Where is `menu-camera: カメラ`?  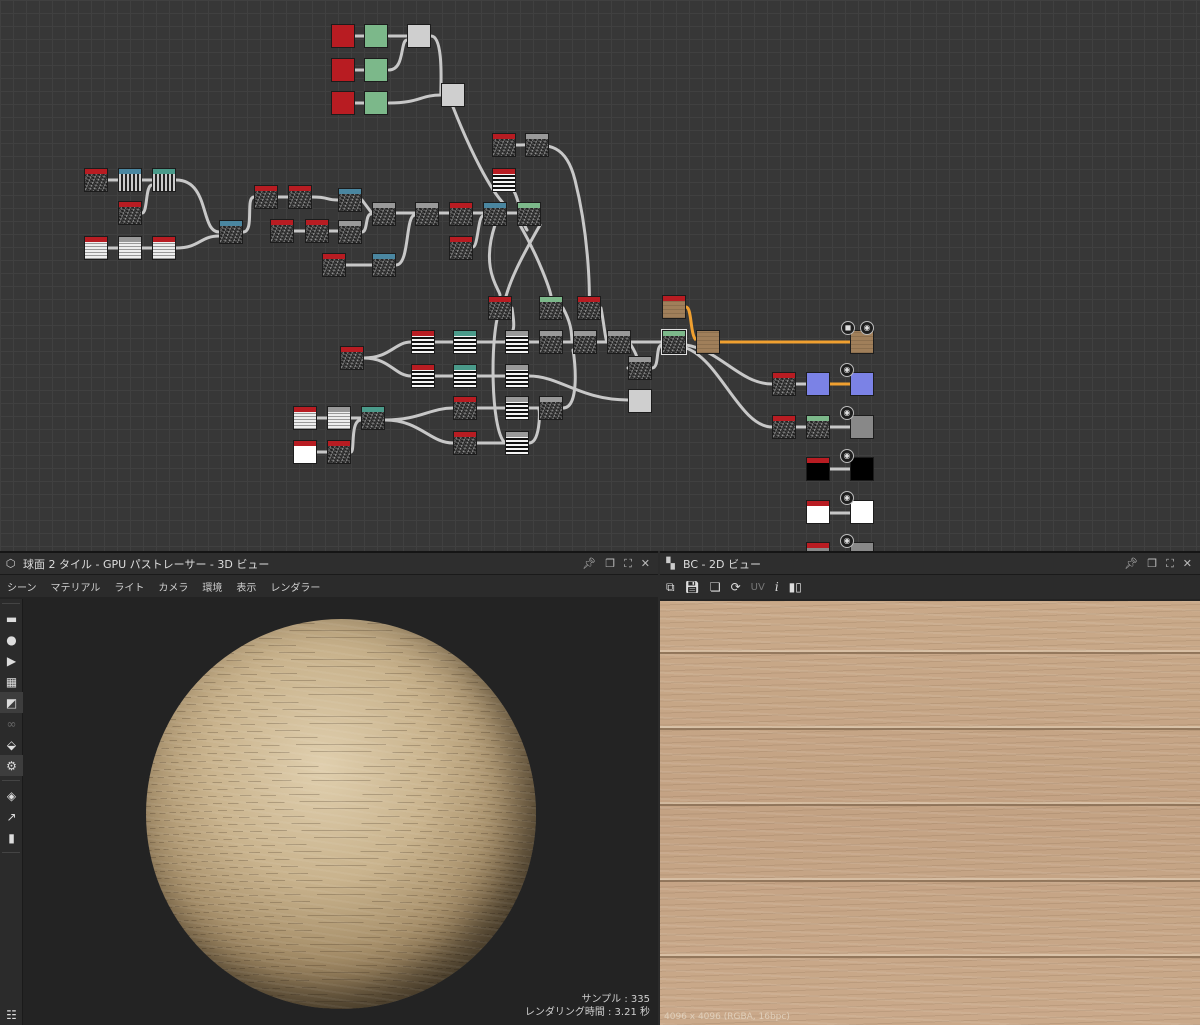 menu-camera: カメラ is located at coordinates (173, 586).